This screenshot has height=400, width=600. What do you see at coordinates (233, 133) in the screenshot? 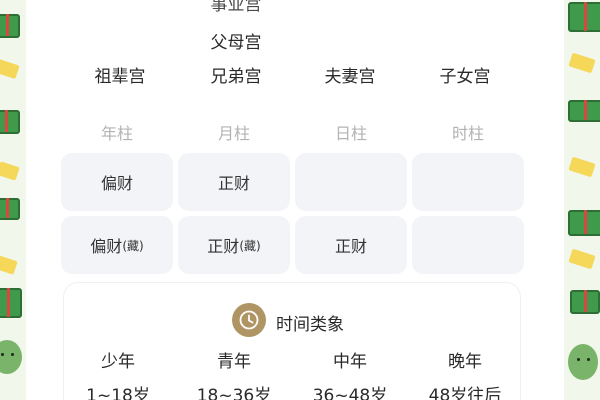
I see `pillar-month: 月柱` at bounding box center [233, 133].